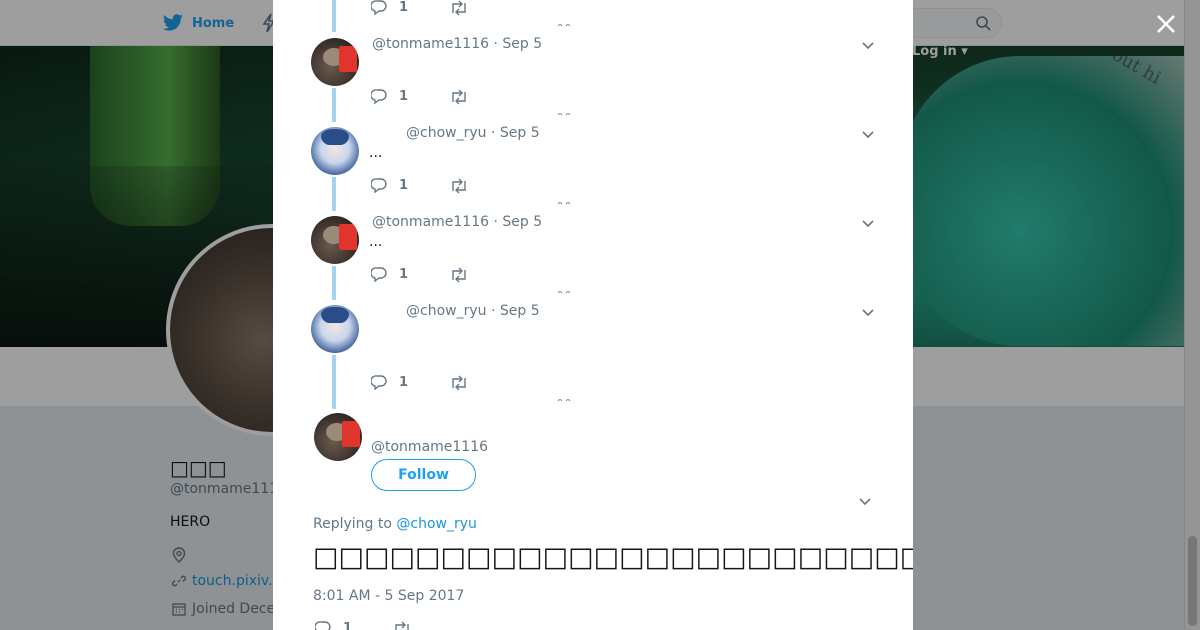 The width and height of the screenshot is (1200, 630). Describe the element at coordinates (338, 437) in the screenshot. I see `avatar-tonmame-main` at that location.